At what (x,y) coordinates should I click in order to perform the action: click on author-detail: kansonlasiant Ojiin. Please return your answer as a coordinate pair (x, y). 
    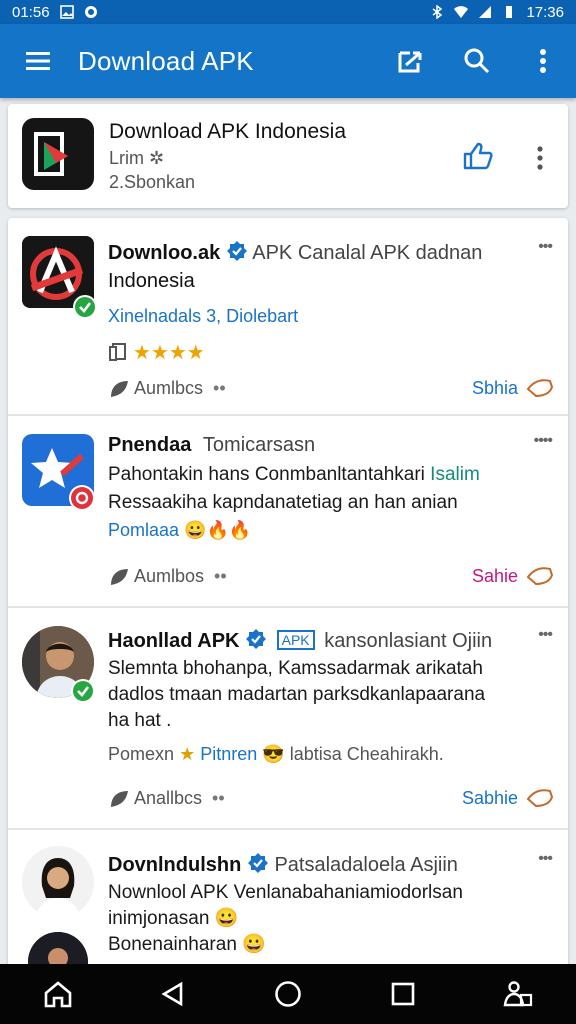
    Looking at the image, I should click on (408, 641).